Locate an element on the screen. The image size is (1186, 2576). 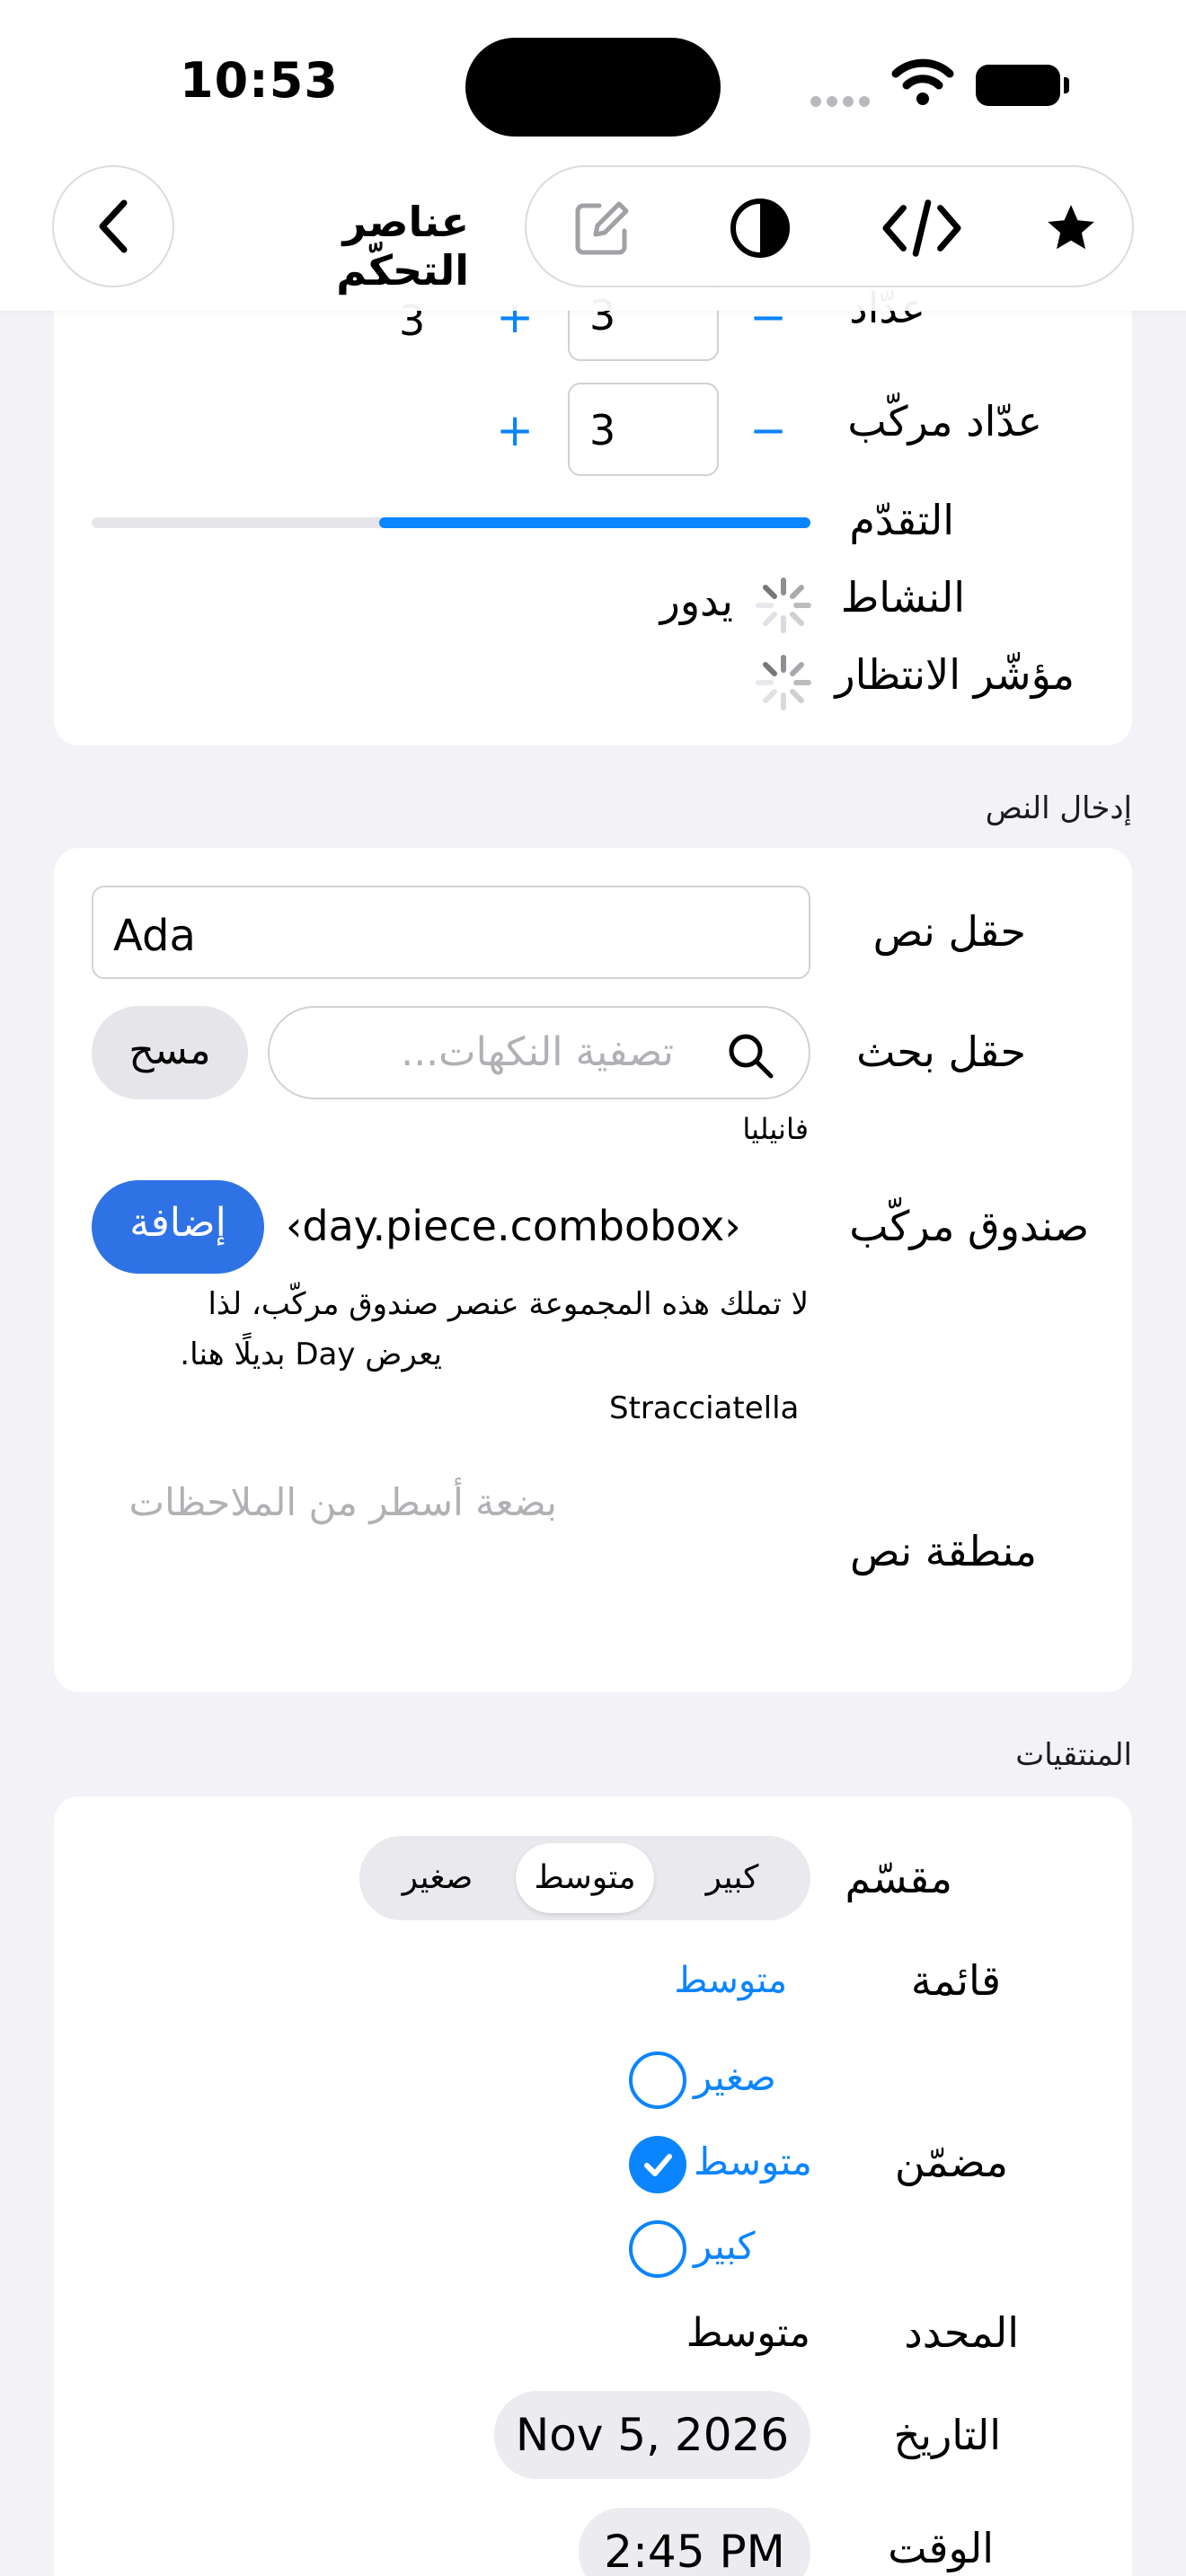
star-icon is located at coordinates (1071, 227).